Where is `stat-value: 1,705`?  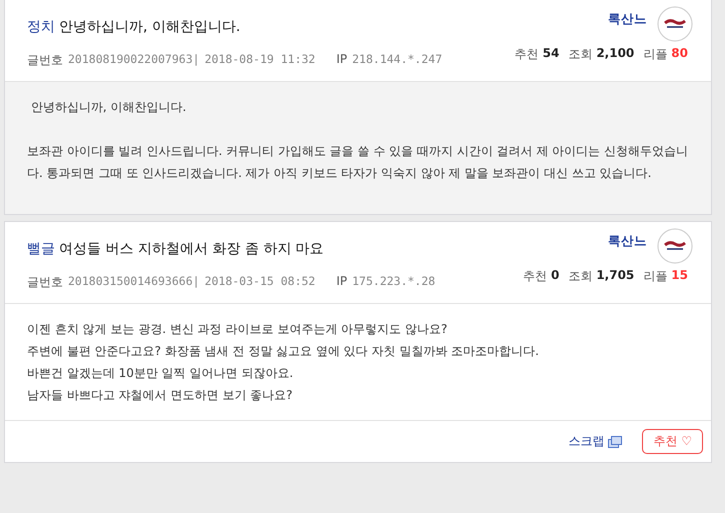
stat-value: 1,705 is located at coordinates (615, 276).